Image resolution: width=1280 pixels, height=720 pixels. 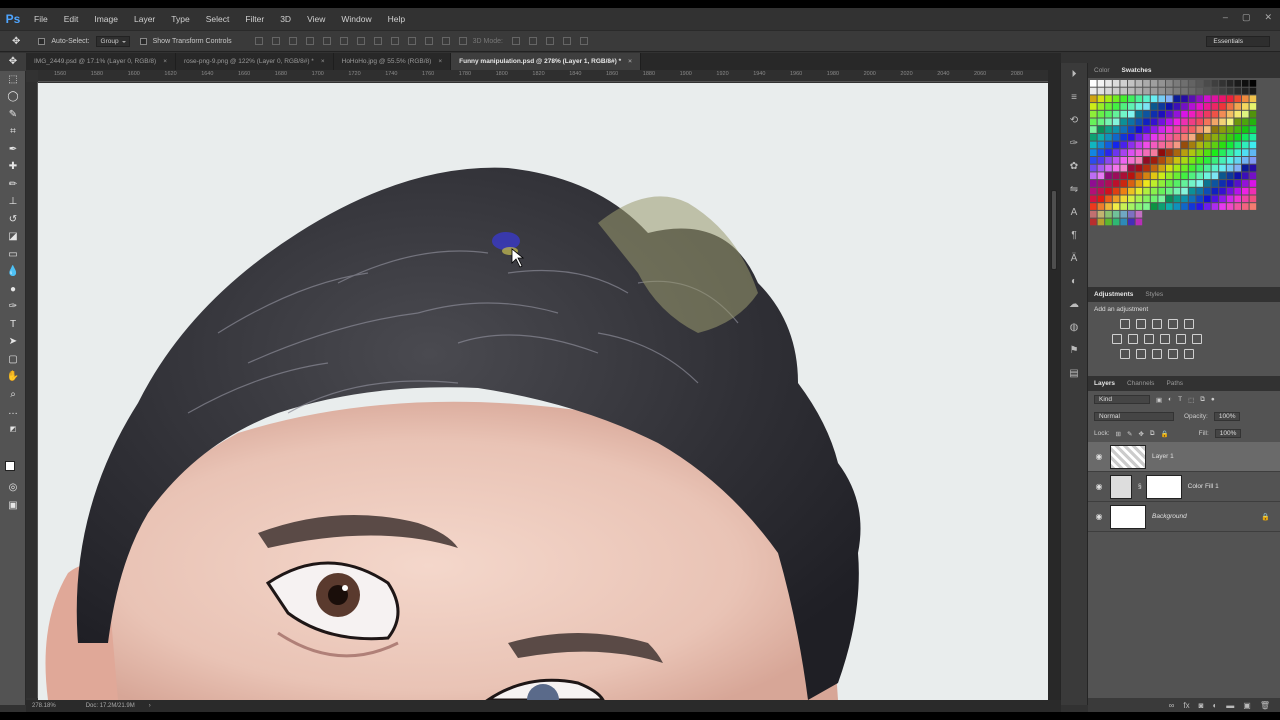 What do you see at coordinates (1189, 354) in the screenshot?
I see `selective-color-icon` at bounding box center [1189, 354].